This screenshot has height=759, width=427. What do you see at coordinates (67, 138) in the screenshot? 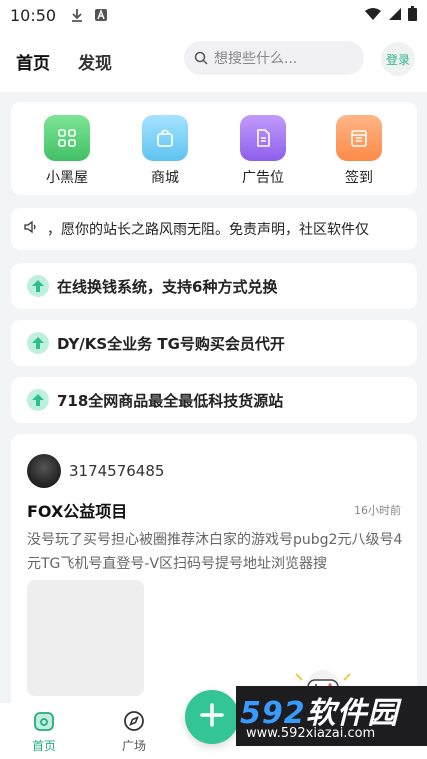
I see `grid-icon` at bounding box center [67, 138].